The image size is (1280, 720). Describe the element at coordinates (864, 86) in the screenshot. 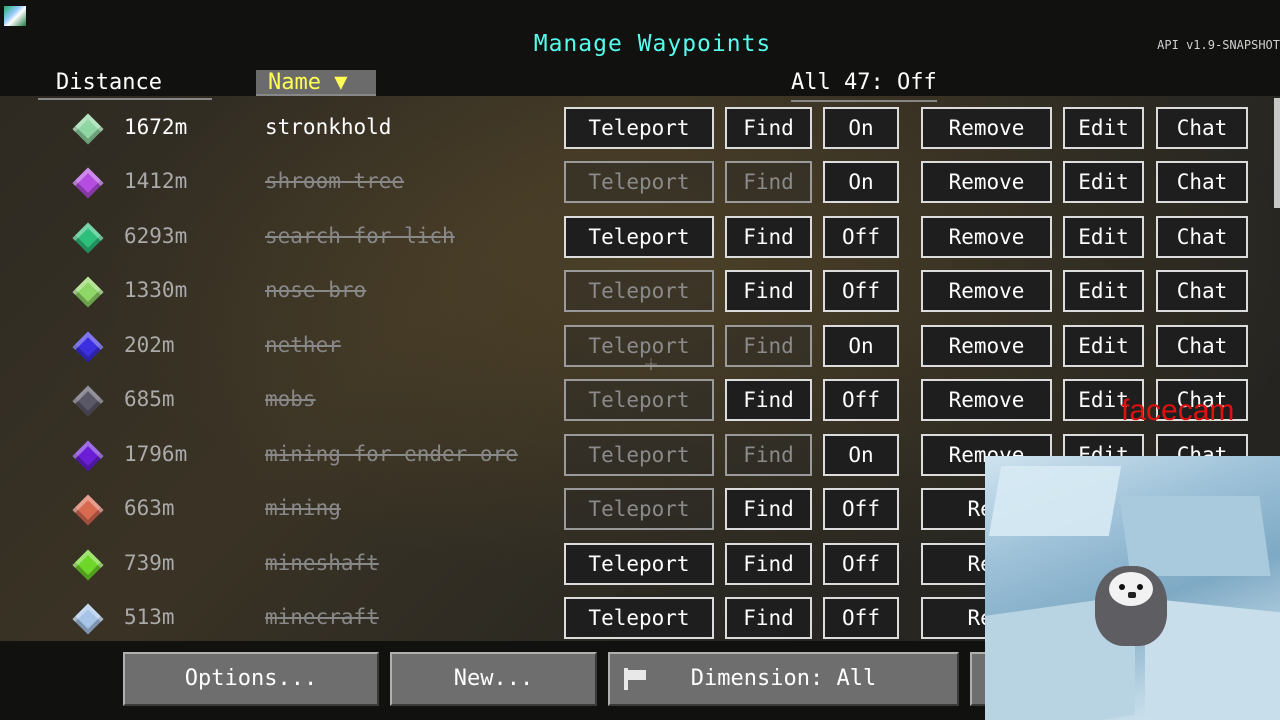

I see `toggle-all-button: All 47: Off` at that location.